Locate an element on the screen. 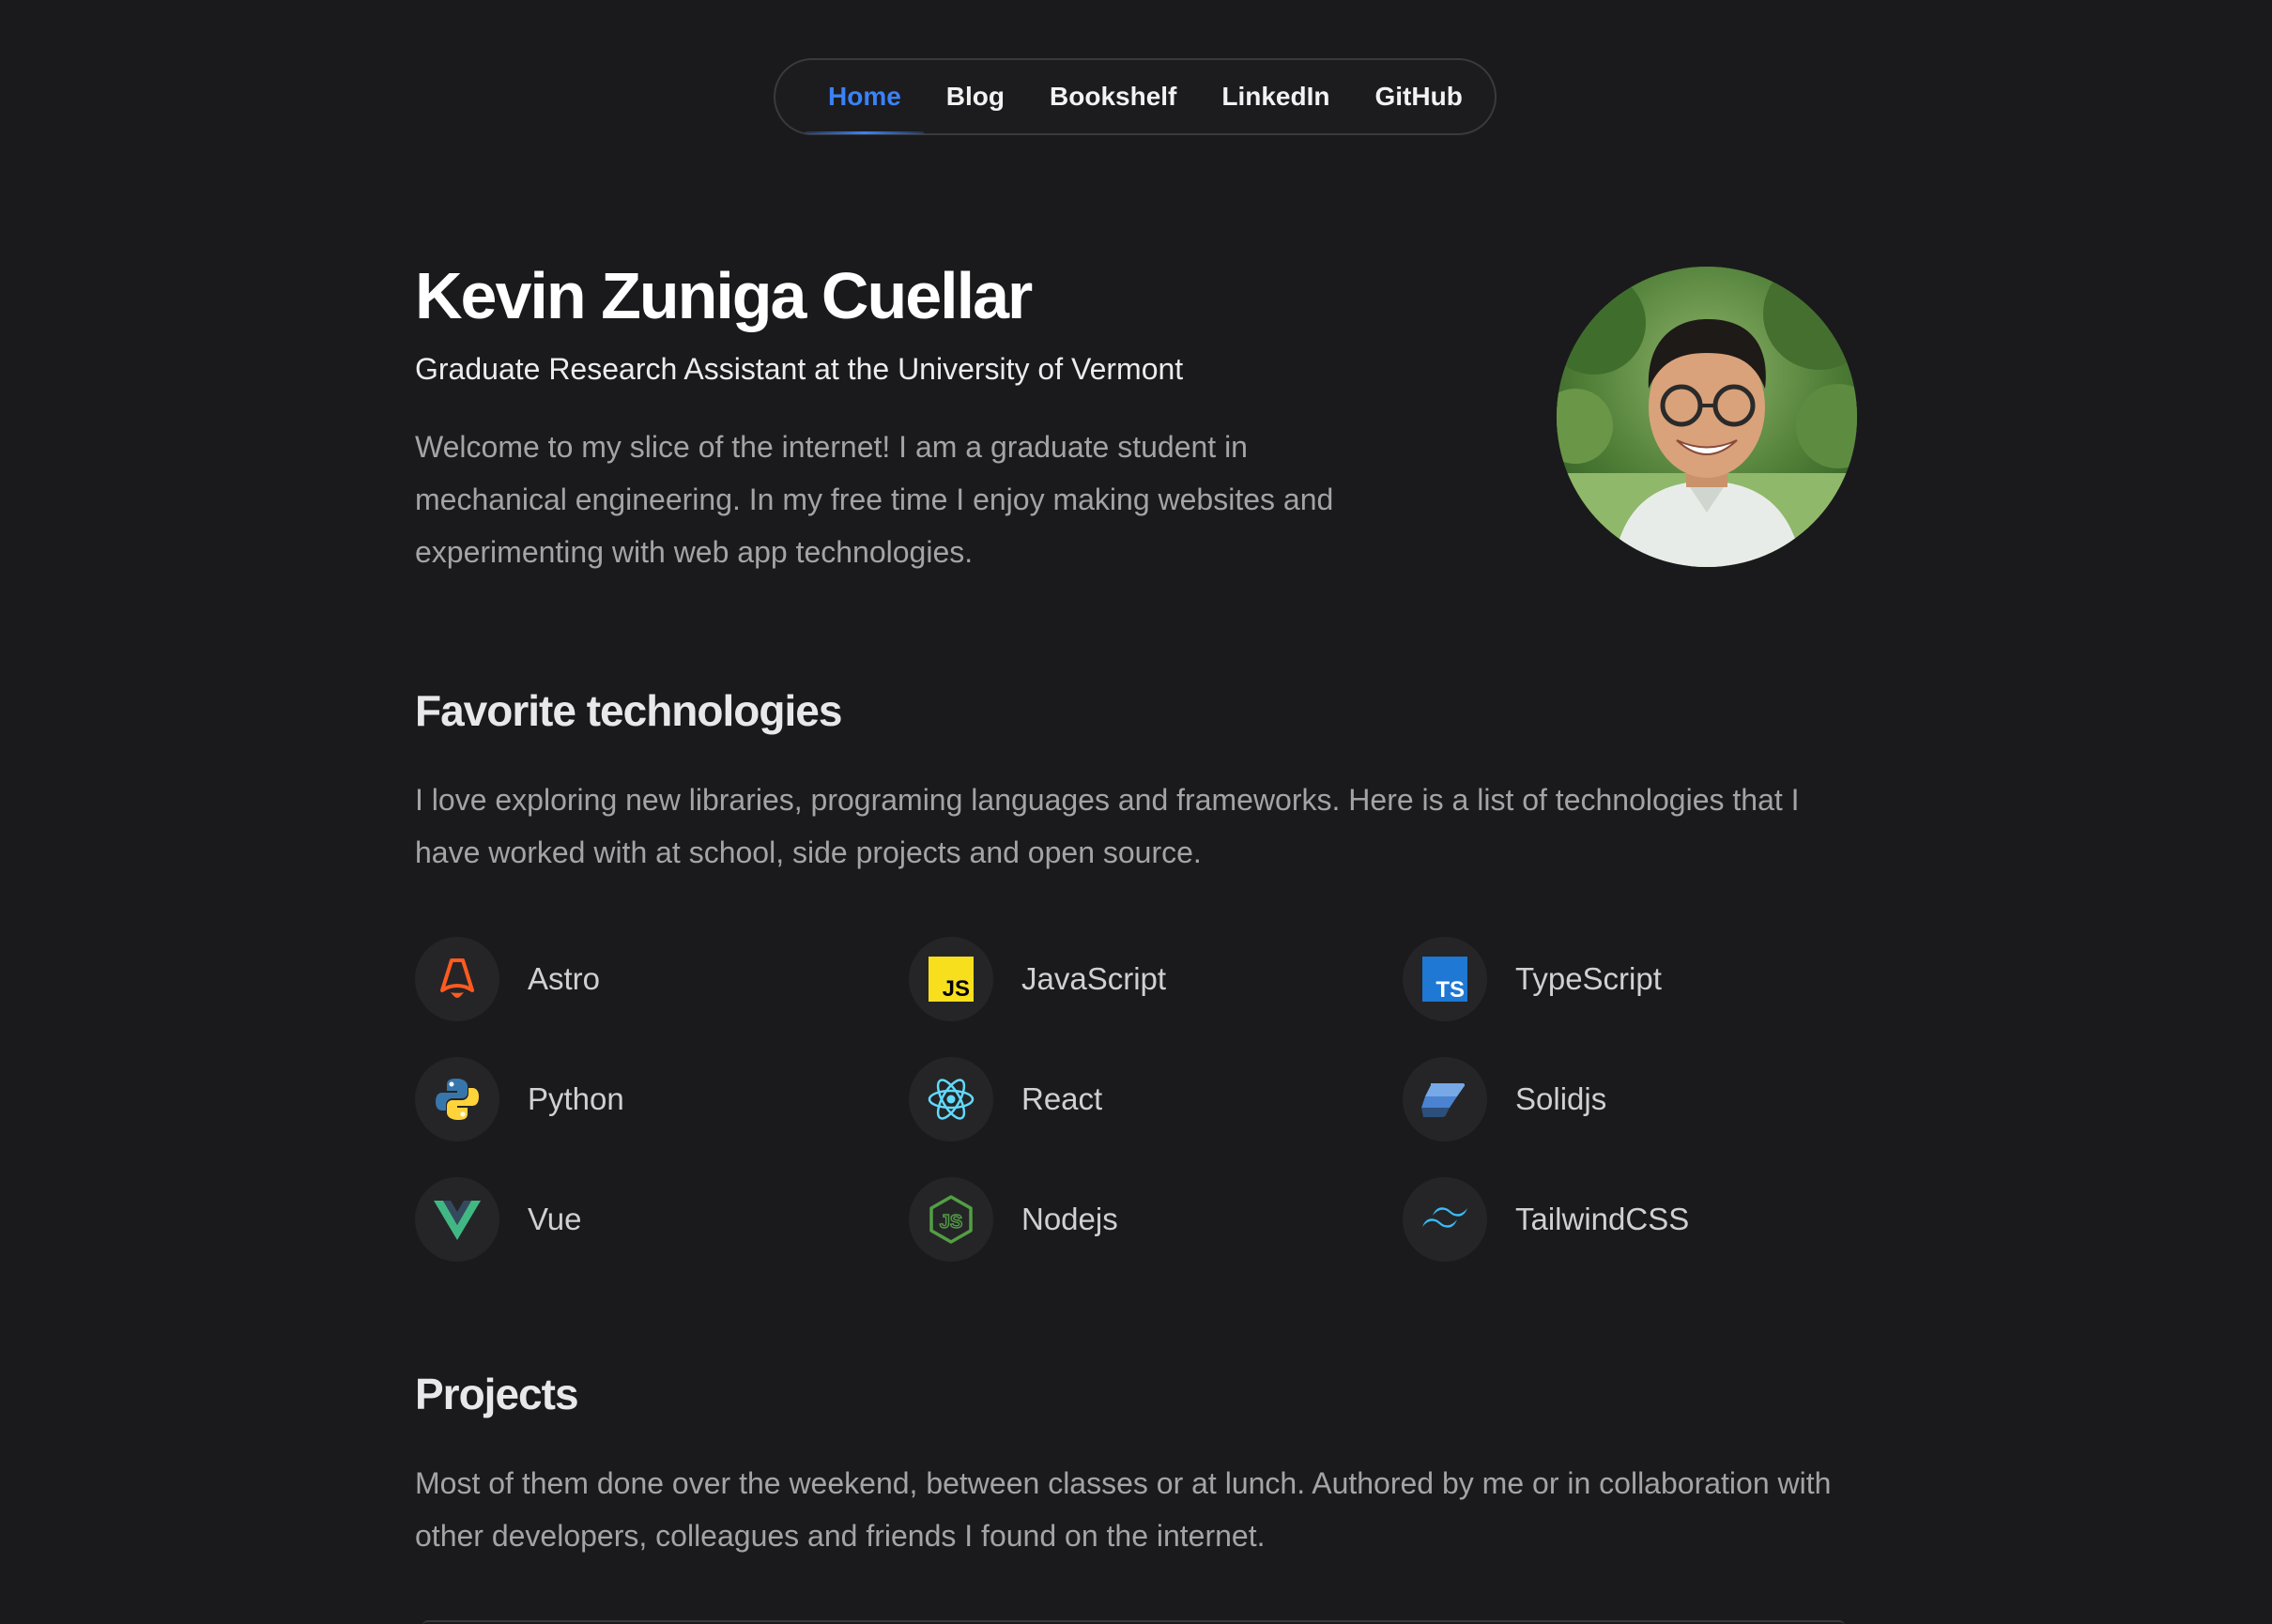 This screenshot has height=1624, width=2272. top-nav: Home Blog Bookshelf LinkedIn GitHub is located at coordinates (1135, 96).